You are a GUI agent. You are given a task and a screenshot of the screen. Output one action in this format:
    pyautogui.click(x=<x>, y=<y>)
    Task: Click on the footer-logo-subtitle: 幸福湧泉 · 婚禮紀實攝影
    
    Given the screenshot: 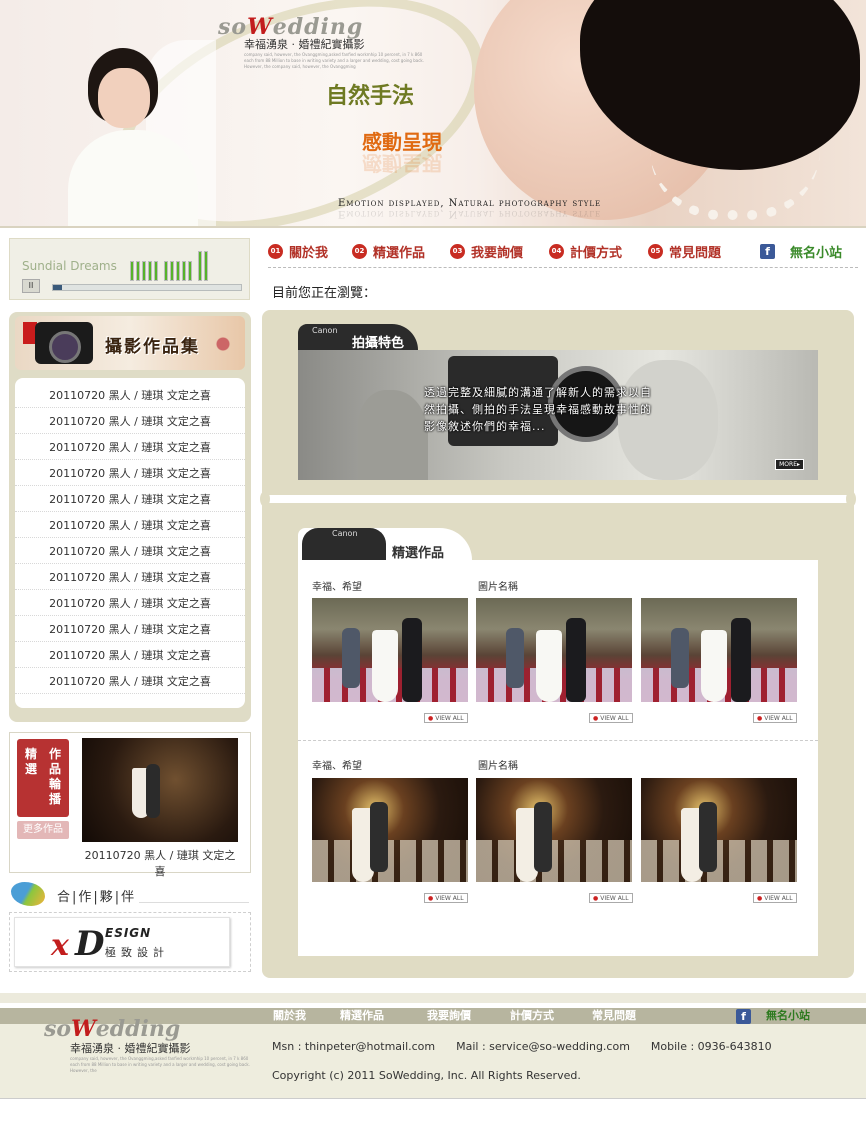 What is the action you would take?
    pyautogui.click(x=130, y=1048)
    